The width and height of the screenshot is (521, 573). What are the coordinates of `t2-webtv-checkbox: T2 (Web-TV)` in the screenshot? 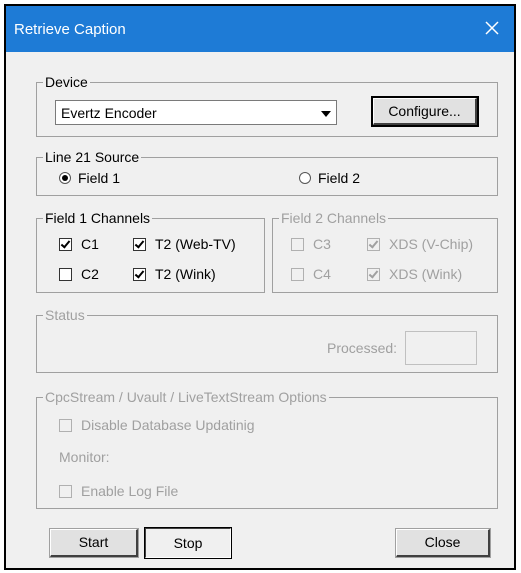 It's located at (184, 244).